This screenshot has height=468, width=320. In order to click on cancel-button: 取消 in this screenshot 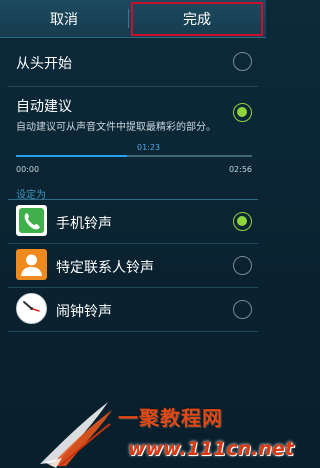, I will do `click(64, 19)`.